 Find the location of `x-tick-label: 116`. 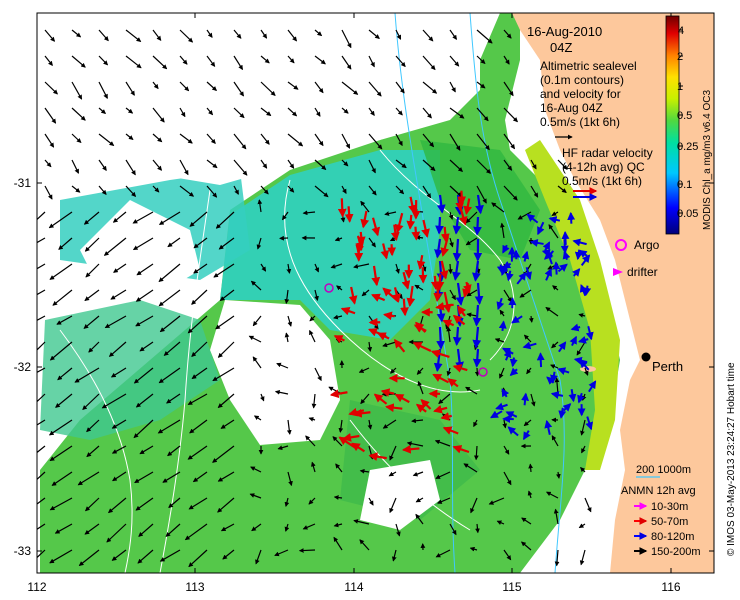

x-tick-label: 116 is located at coordinates (670, 587).